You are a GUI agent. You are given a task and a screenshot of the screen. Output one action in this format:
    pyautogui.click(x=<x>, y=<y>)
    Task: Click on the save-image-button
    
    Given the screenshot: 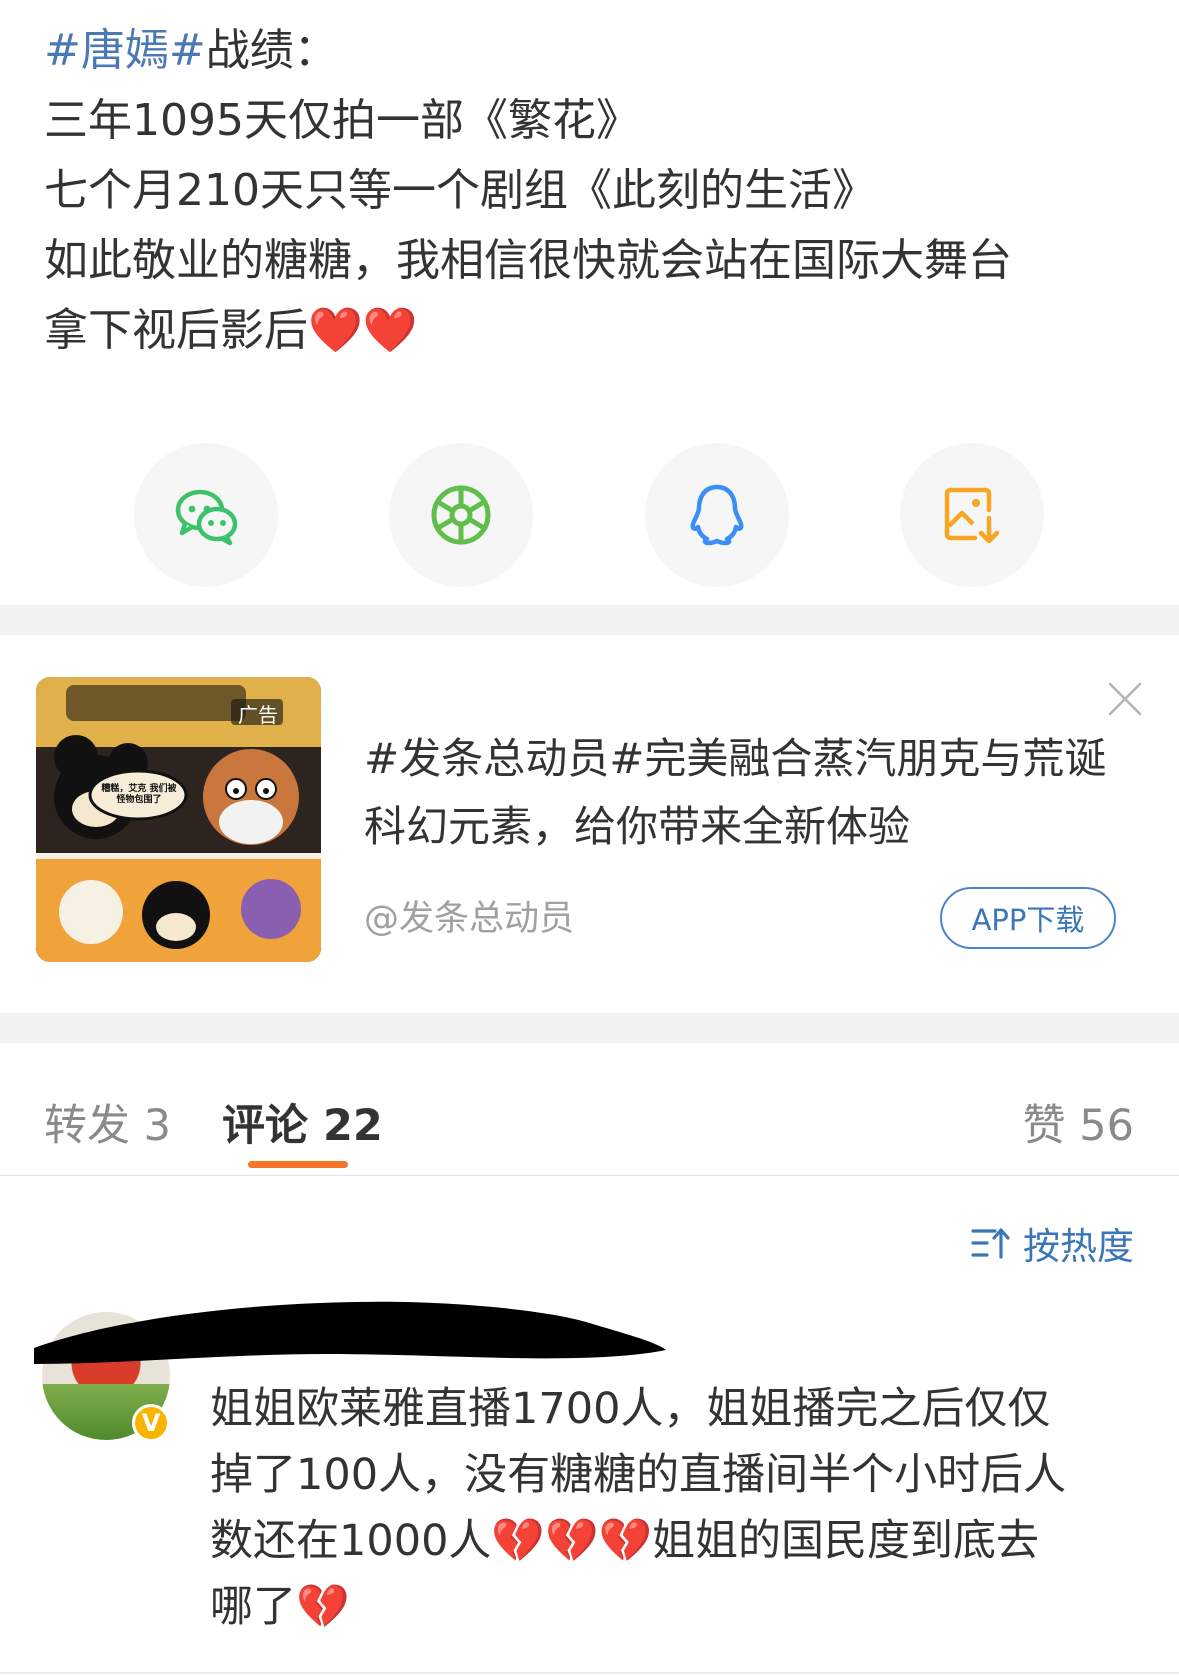 What is the action you would take?
    pyautogui.click(x=972, y=515)
    